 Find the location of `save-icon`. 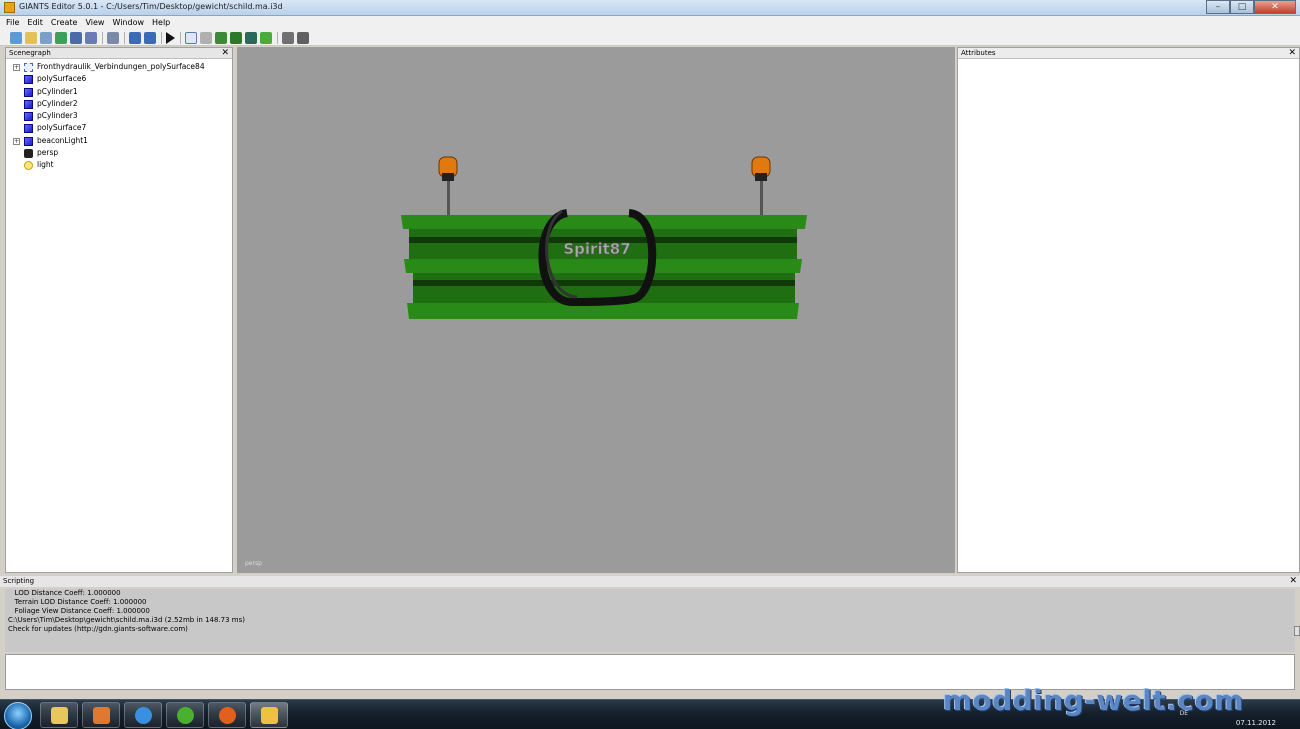

save-icon is located at coordinates (76, 37).